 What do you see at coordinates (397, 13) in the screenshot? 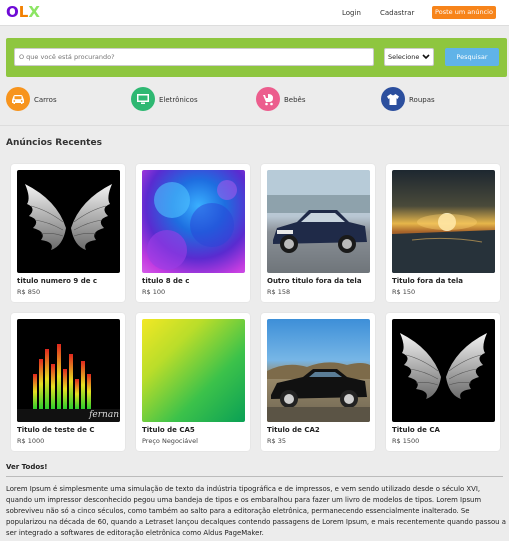
I see `register-link: Cadastrar` at bounding box center [397, 13].